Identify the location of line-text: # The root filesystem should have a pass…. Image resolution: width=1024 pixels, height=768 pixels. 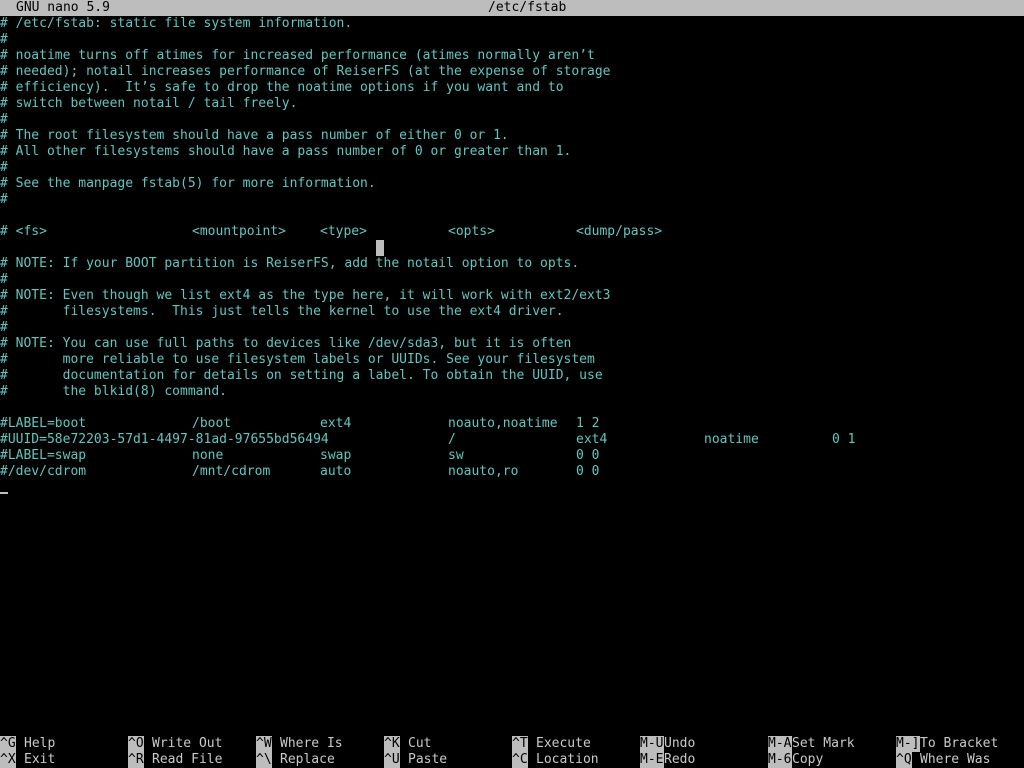
(254, 135).